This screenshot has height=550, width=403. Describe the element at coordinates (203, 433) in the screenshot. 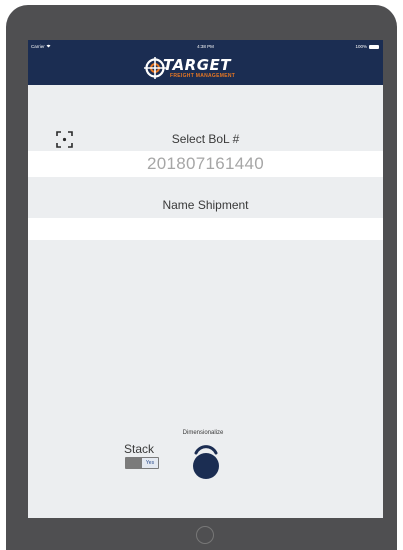

I see `dimensionalize-label: Dimensionalize` at that location.